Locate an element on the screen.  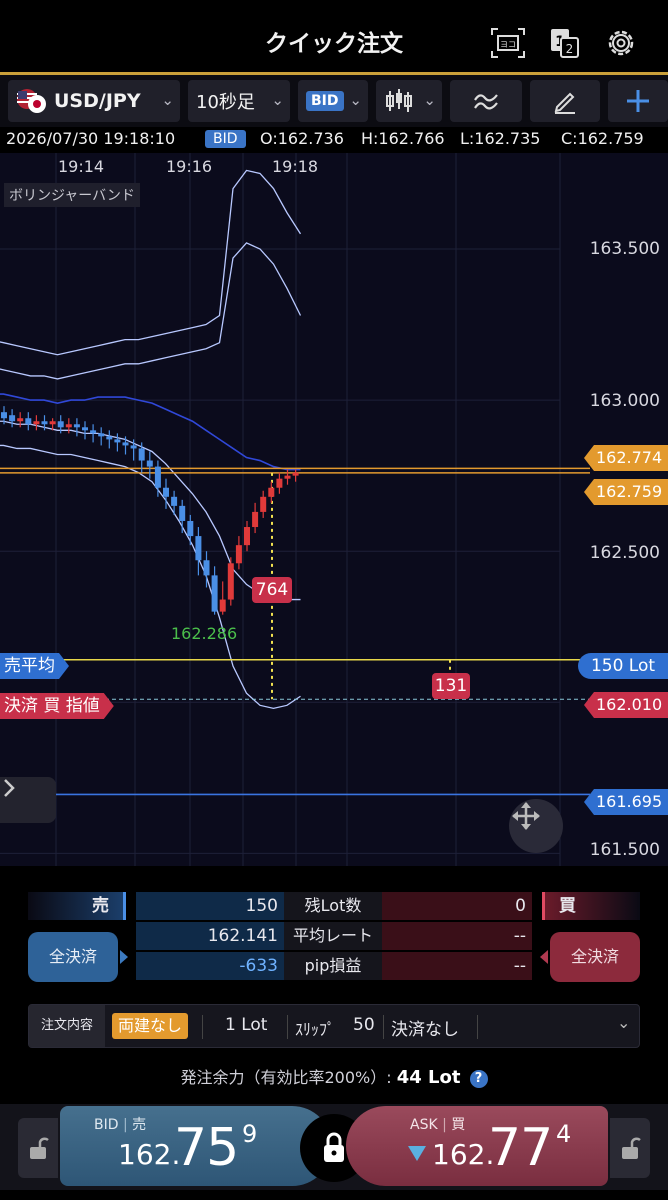
bid-price-tag: 162.759 is located at coordinates (626, 492).